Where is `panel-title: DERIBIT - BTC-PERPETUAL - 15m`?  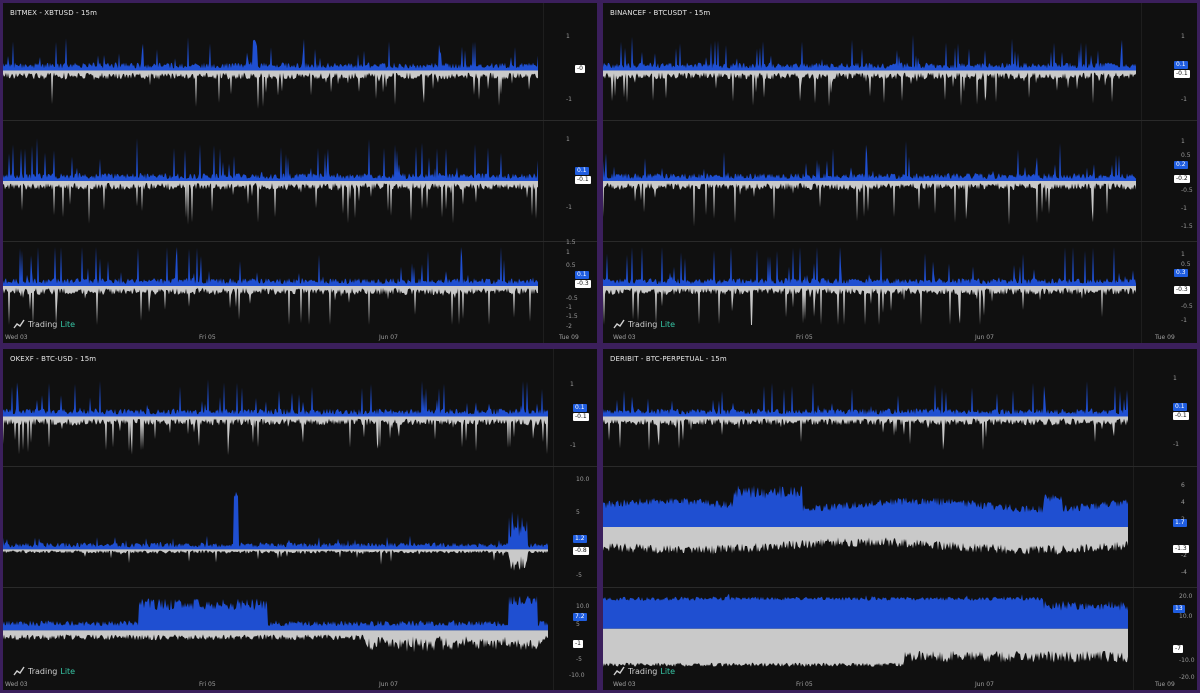 panel-title: DERIBIT - BTC-PERPETUAL - 15m is located at coordinates (668, 359).